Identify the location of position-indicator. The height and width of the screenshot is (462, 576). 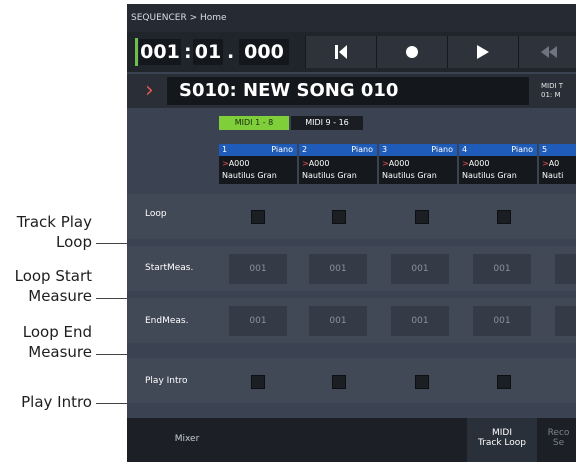
(136, 52).